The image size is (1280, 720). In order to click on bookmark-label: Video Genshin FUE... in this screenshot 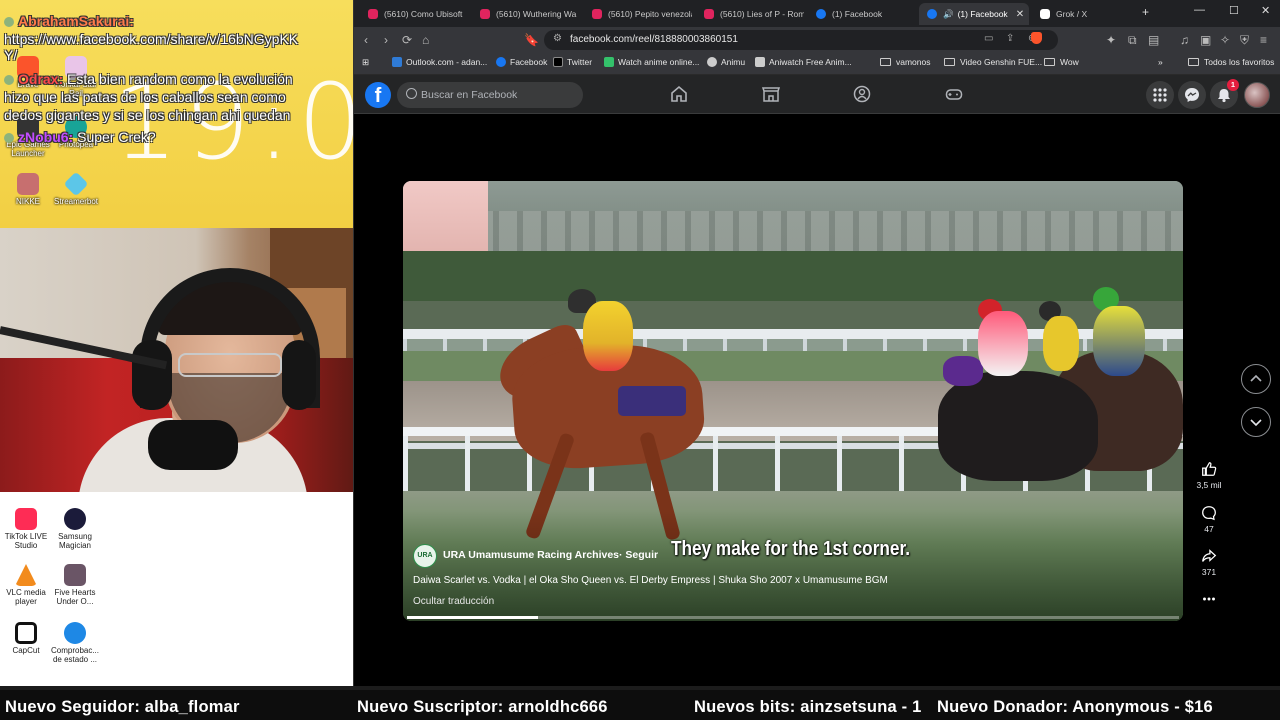, I will do `click(1001, 62)`.